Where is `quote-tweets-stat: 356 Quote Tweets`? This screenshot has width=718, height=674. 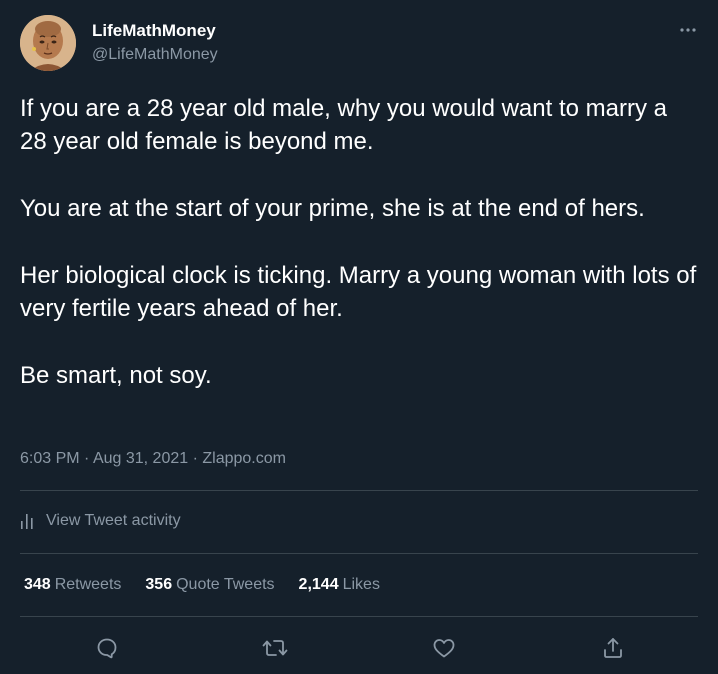 quote-tweets-stat: 356 Quote Tweets is located at coordinates (209, 585).